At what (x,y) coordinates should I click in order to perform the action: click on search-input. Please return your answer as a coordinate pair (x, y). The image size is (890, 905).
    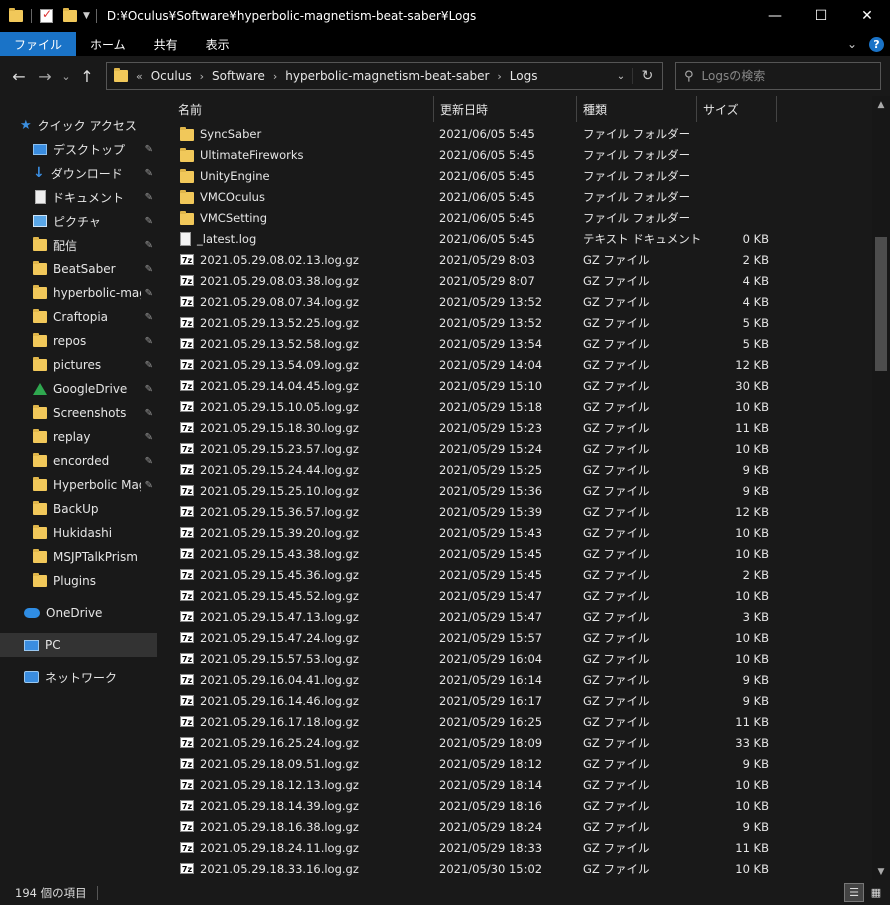
    Looking at the image, I should click on (781, 76).